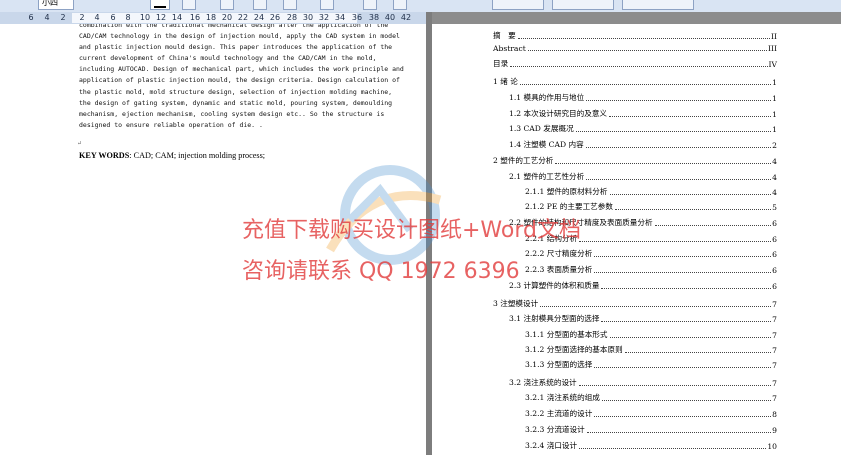 This screenshot has height=455, width=841. I want to click on toc-entry-label: 3.2.3 分流道设计, so click(555, 429).